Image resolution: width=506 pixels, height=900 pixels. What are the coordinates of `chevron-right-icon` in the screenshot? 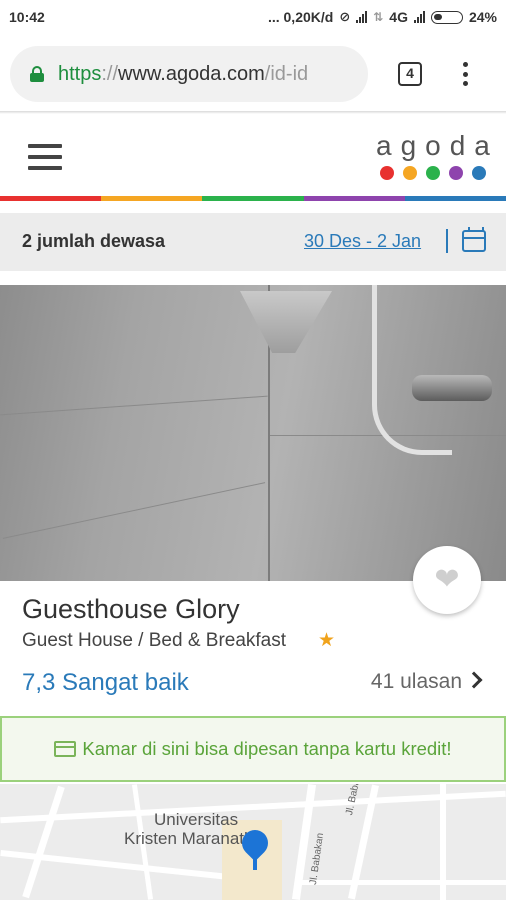 It's located at (474, 680).